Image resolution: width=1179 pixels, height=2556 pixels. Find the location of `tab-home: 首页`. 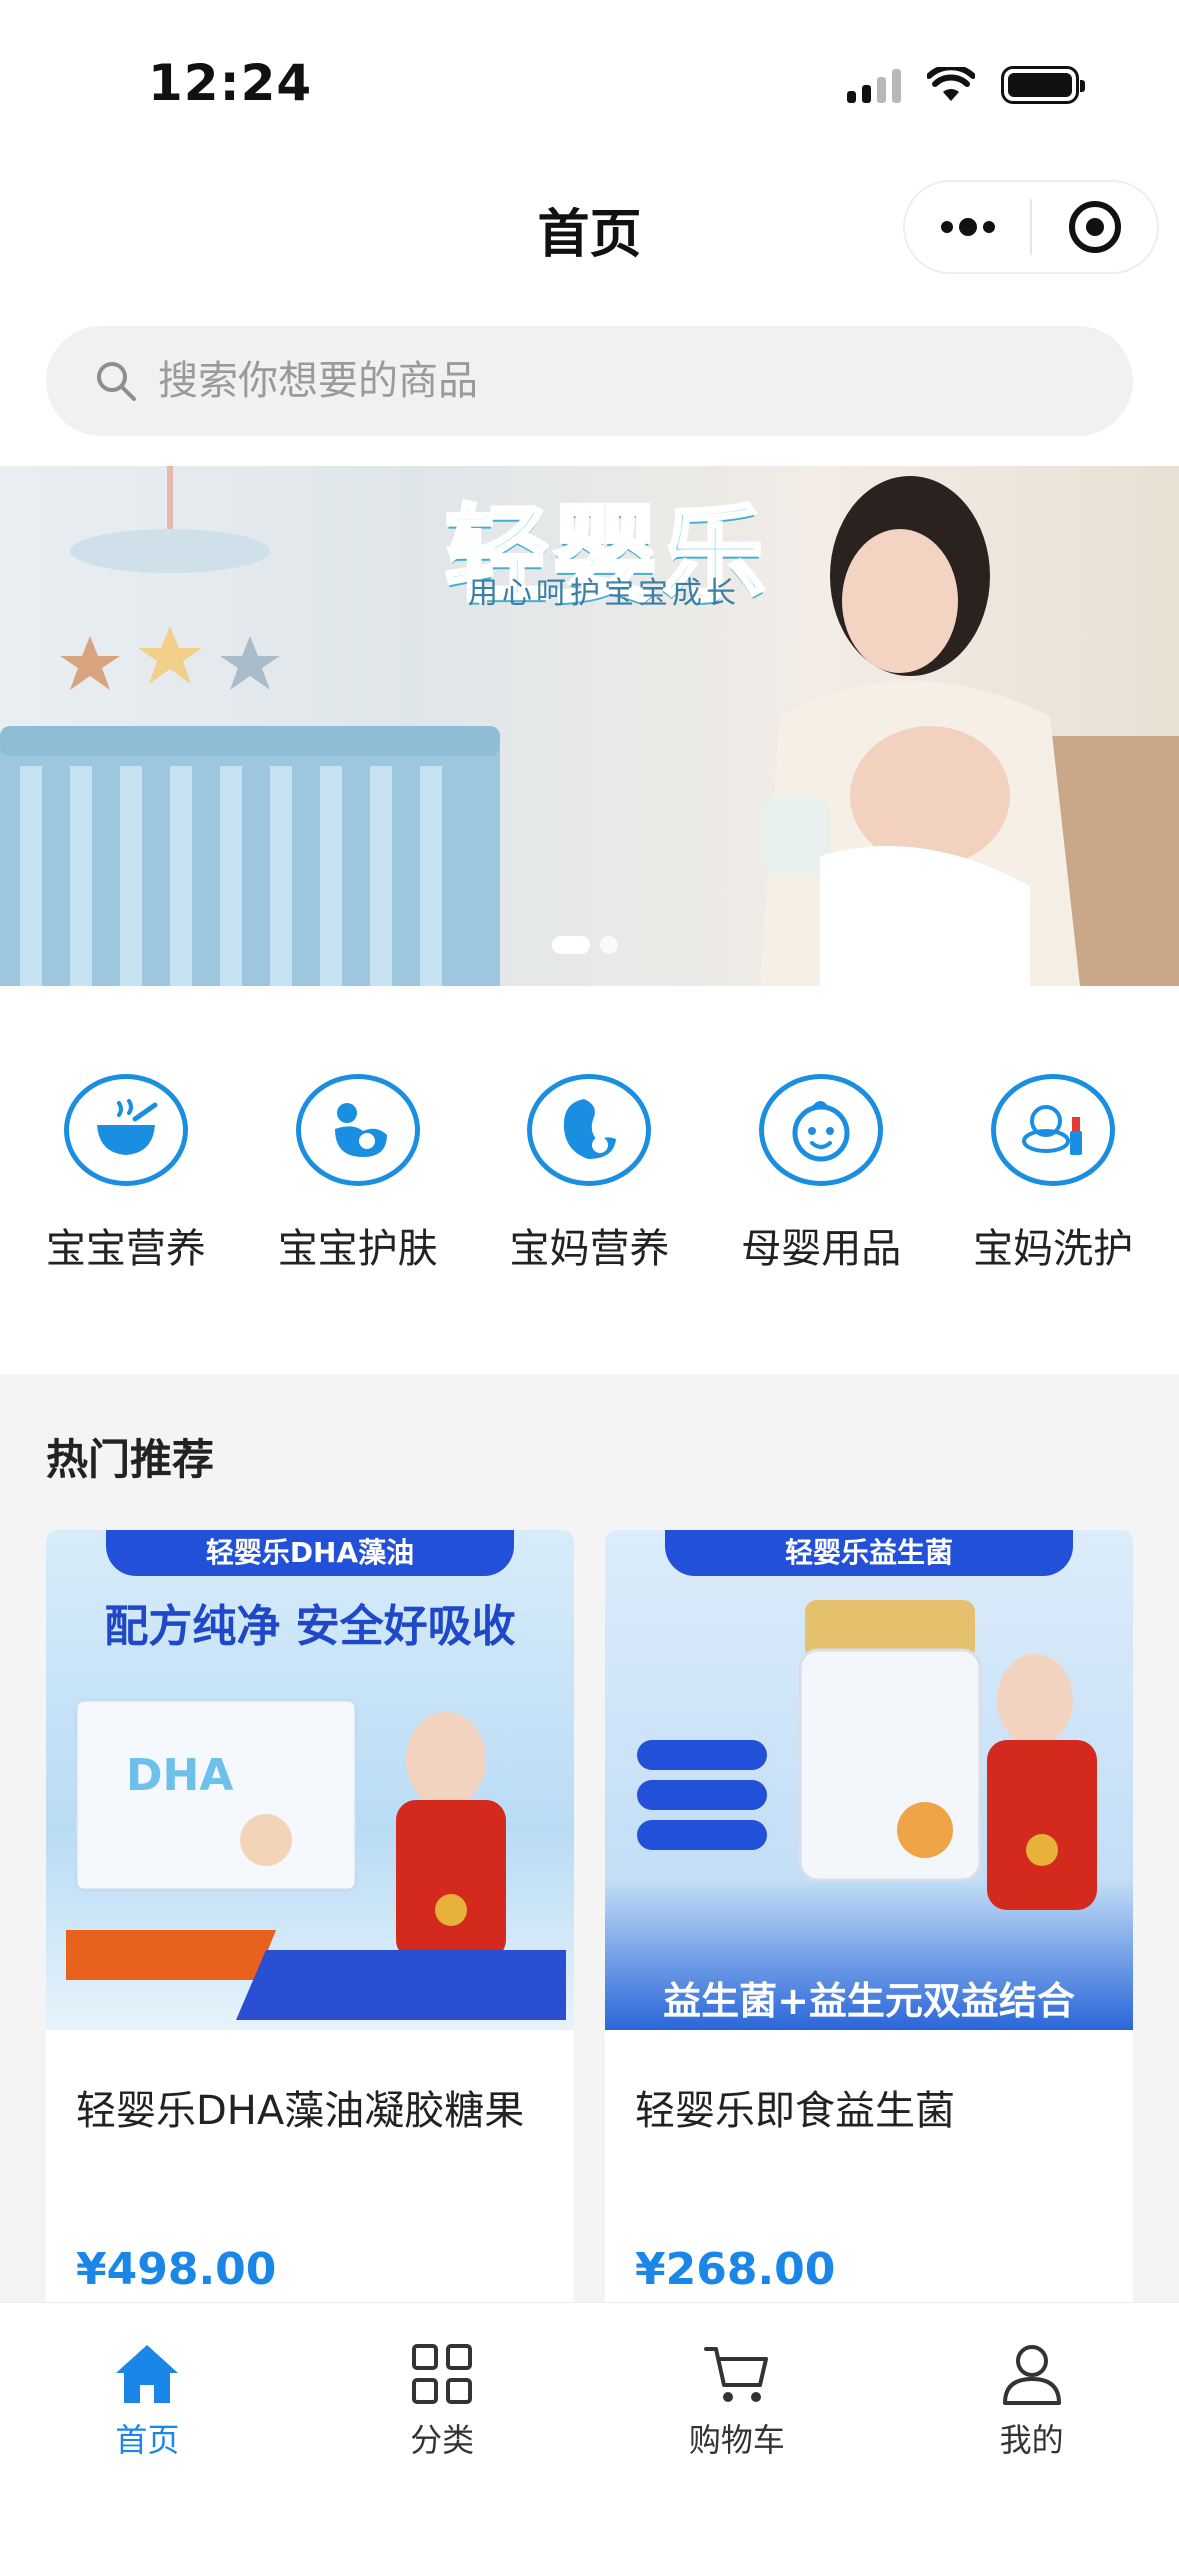

tab-home: 首页 is located at coordinates (147, 2429).